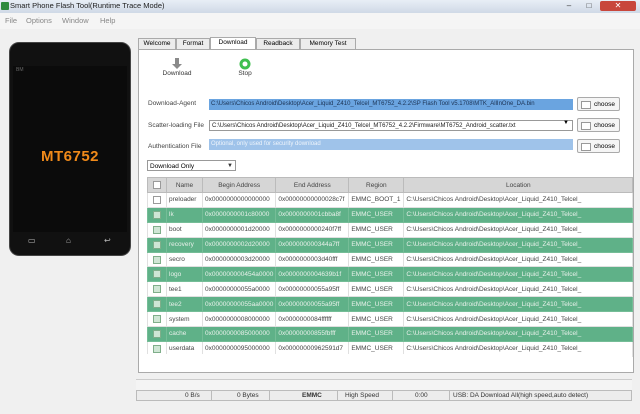 Image resolution: width=640 pixels, height=414 pixels. I want to click on phone-brand: BM, so click(20, 70).